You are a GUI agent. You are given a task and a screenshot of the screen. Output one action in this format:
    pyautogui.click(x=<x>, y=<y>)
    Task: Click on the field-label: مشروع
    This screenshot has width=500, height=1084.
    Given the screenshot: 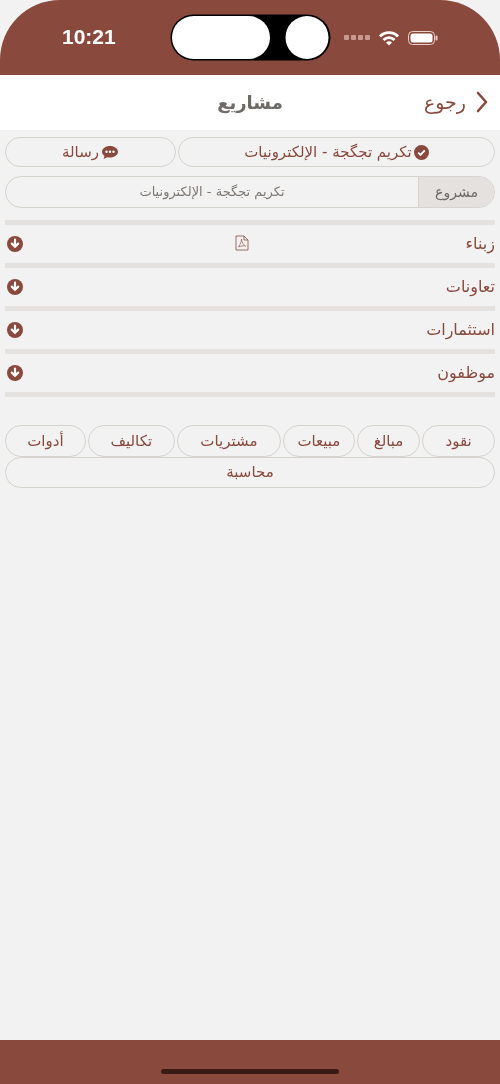 What is the action you would take?
    pyautogui.click(x=456, y=192)
    